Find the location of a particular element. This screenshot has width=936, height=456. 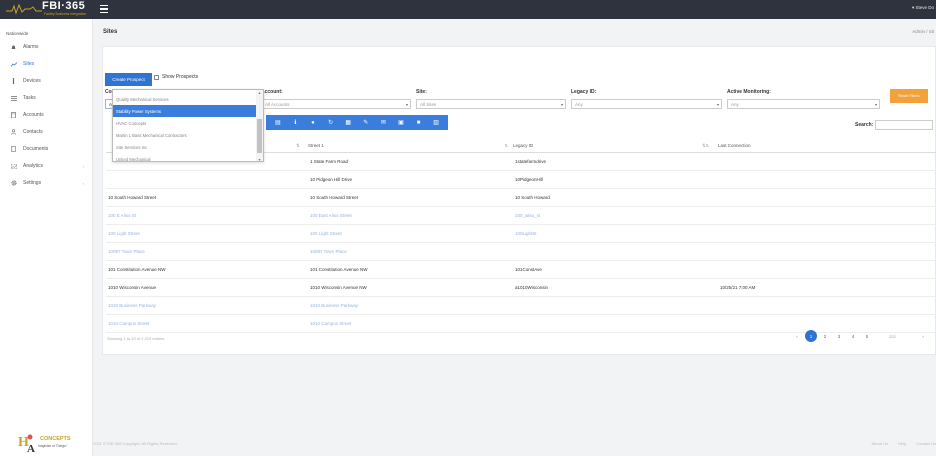

page-button-3: 3 is located at coordinates (839, 336).